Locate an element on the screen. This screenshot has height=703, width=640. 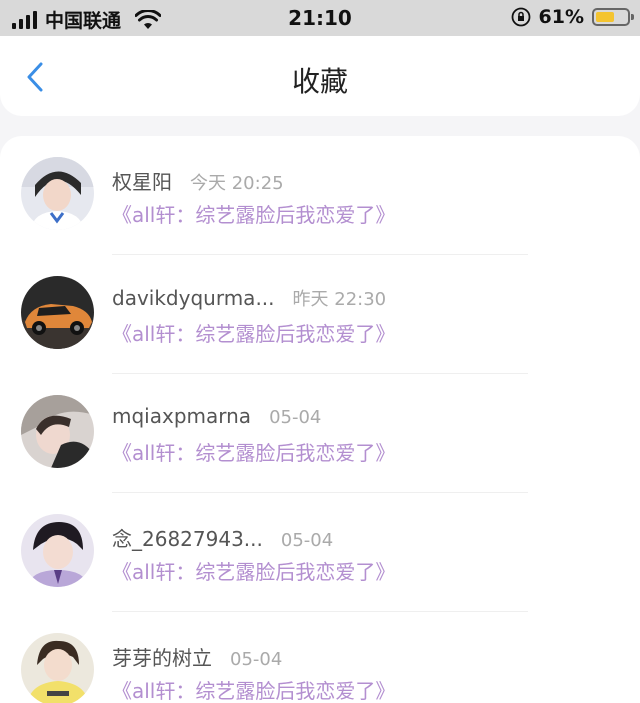
item-header: 权星阳 今天 20:25 is located at coordinates (198, 180).